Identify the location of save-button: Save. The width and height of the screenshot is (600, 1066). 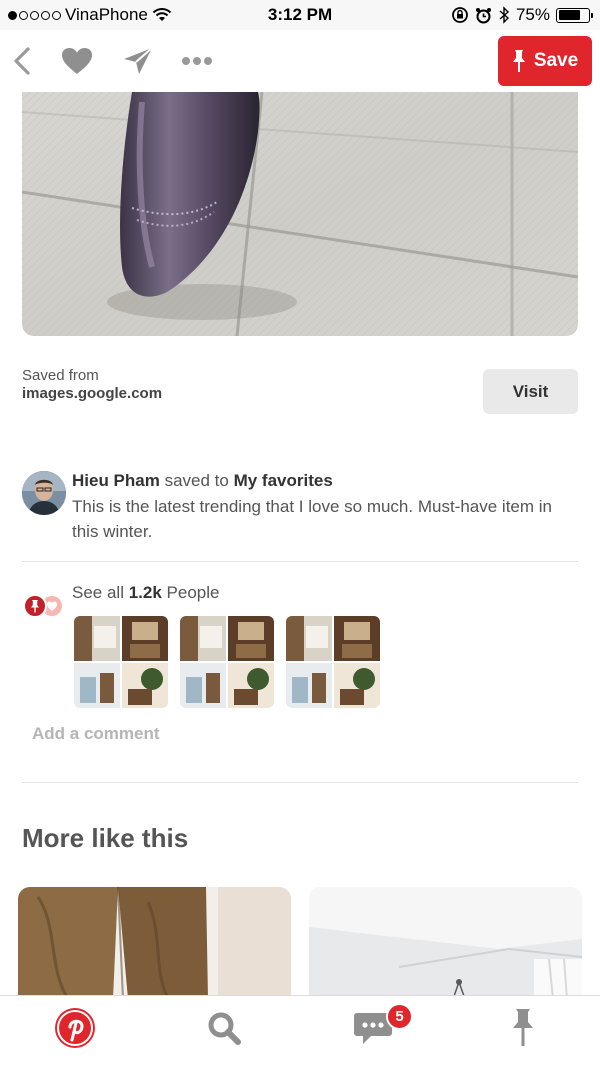
(545, 61).